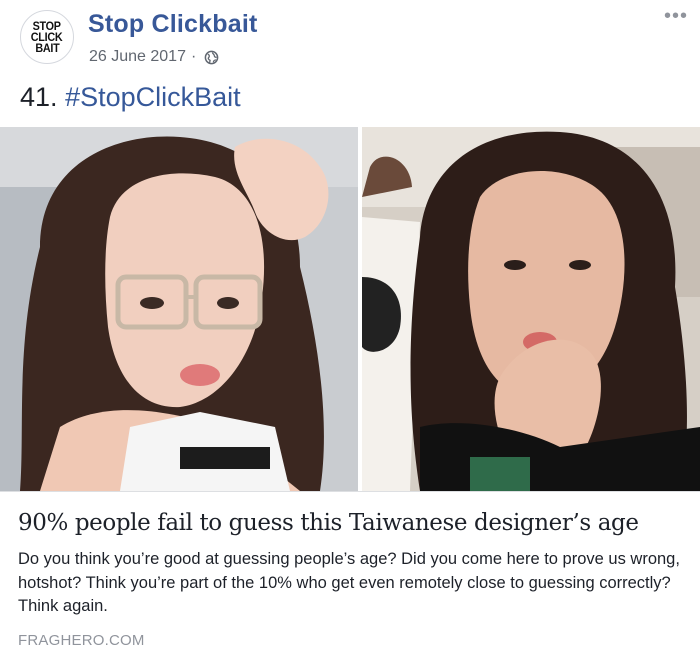 Image resolution: width=700 pixels, height=660 pixels. I want to click on link-domain: FRAGHERO.COM, so click(81, 640).